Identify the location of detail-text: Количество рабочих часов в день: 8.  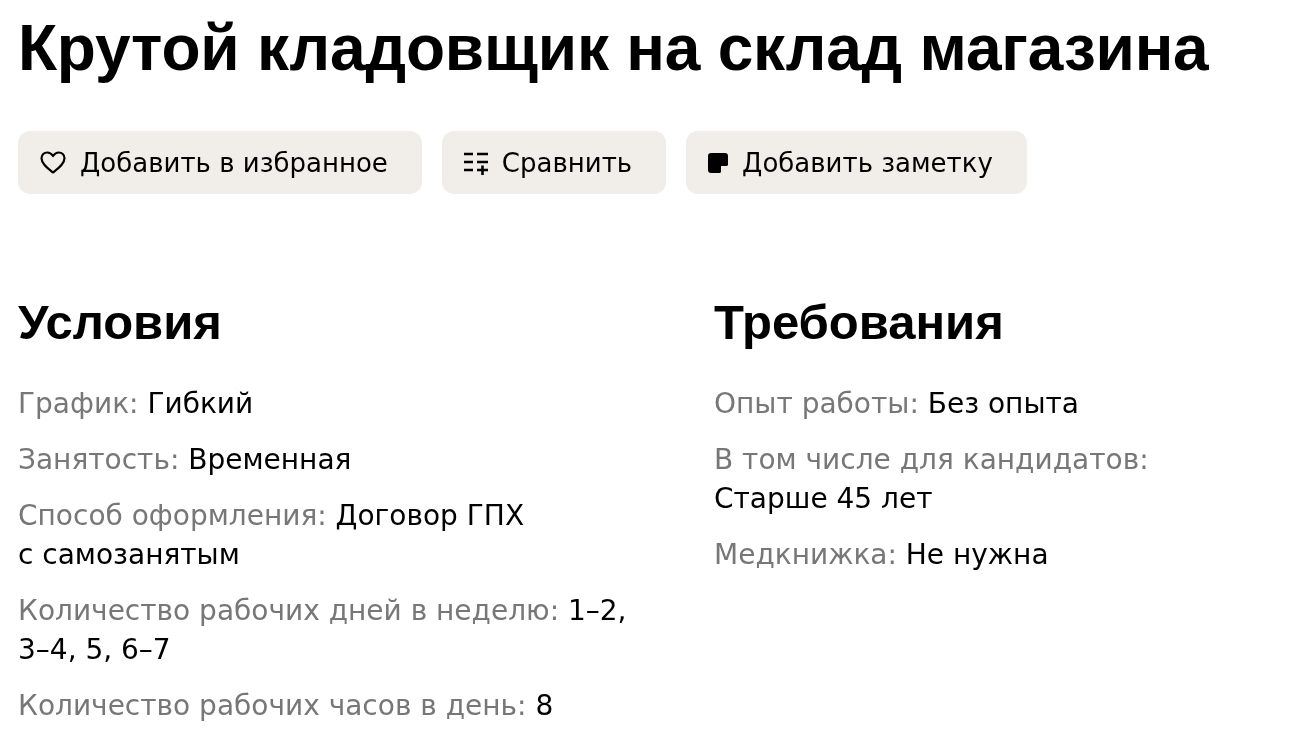
(286, 706).